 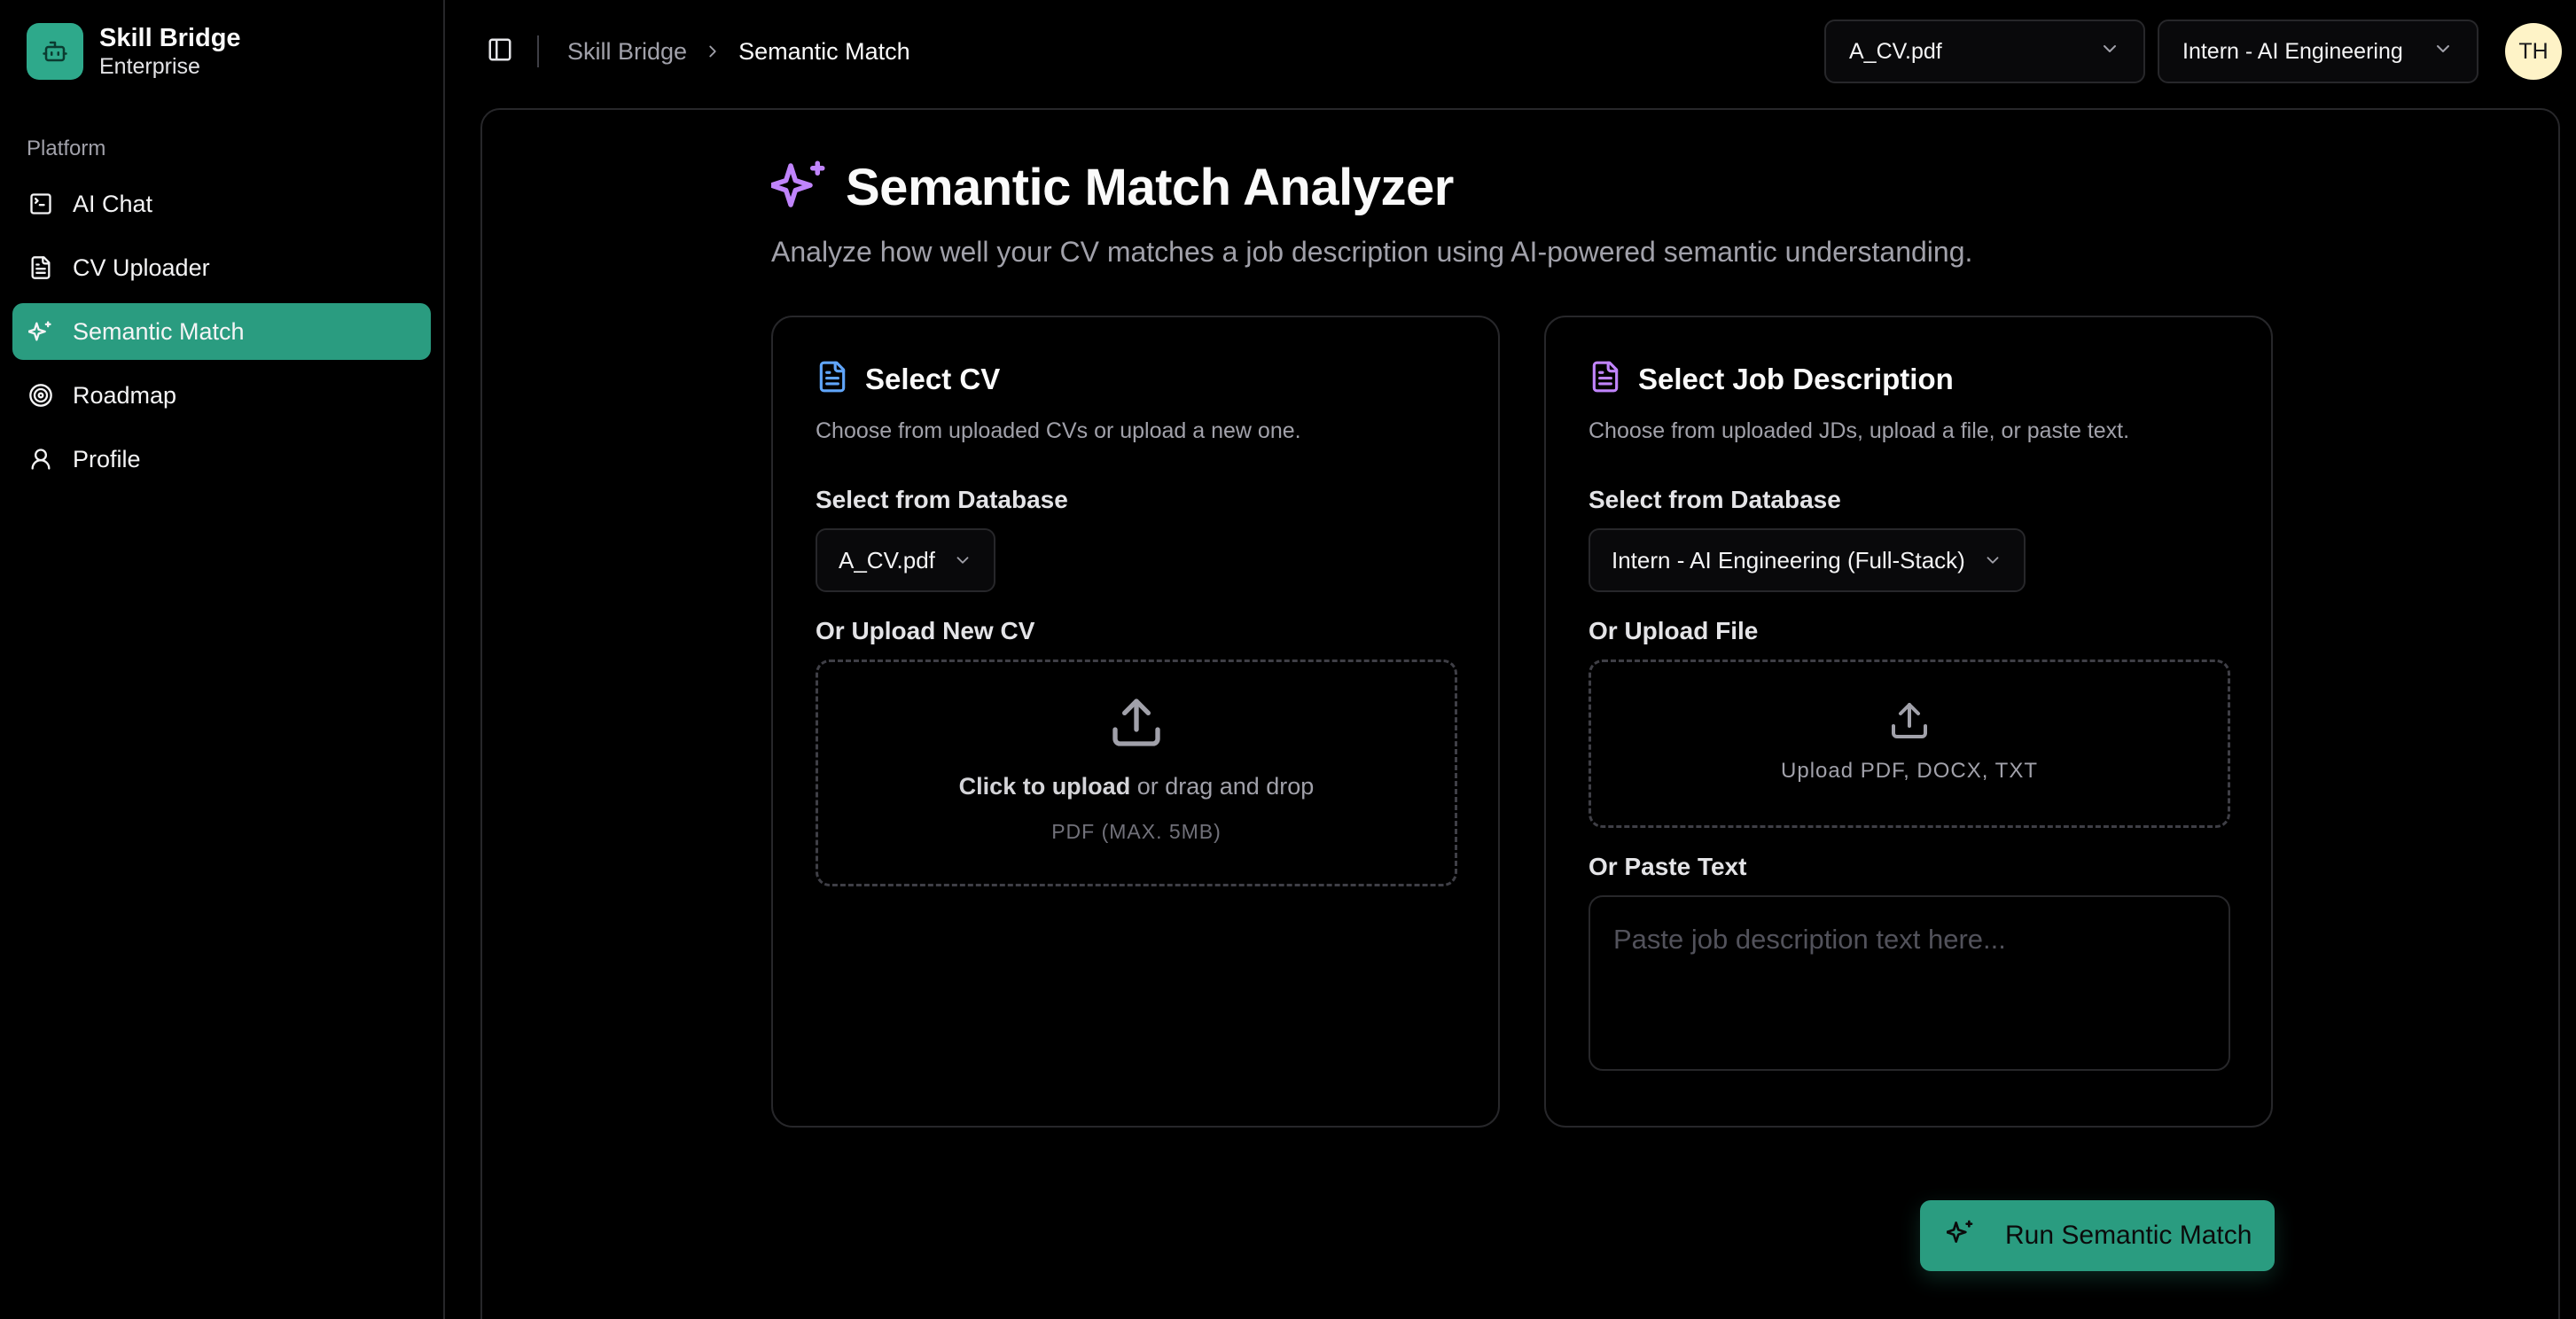 I want to click on cv-upload-cta: Click to upload, so click(x=1044, y=786).